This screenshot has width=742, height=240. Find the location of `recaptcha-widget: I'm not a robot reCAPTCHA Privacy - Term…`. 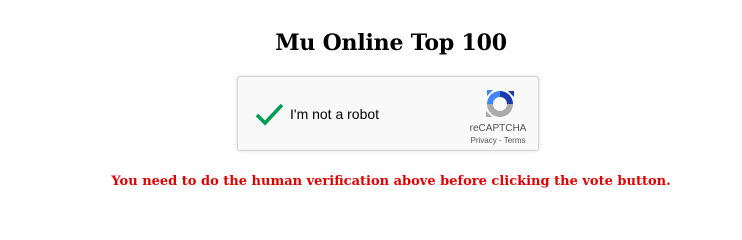

recaptcha-widget: I'm not a robot reCAPTCHA Privacy - Term… is located at coordinates (388, 113).